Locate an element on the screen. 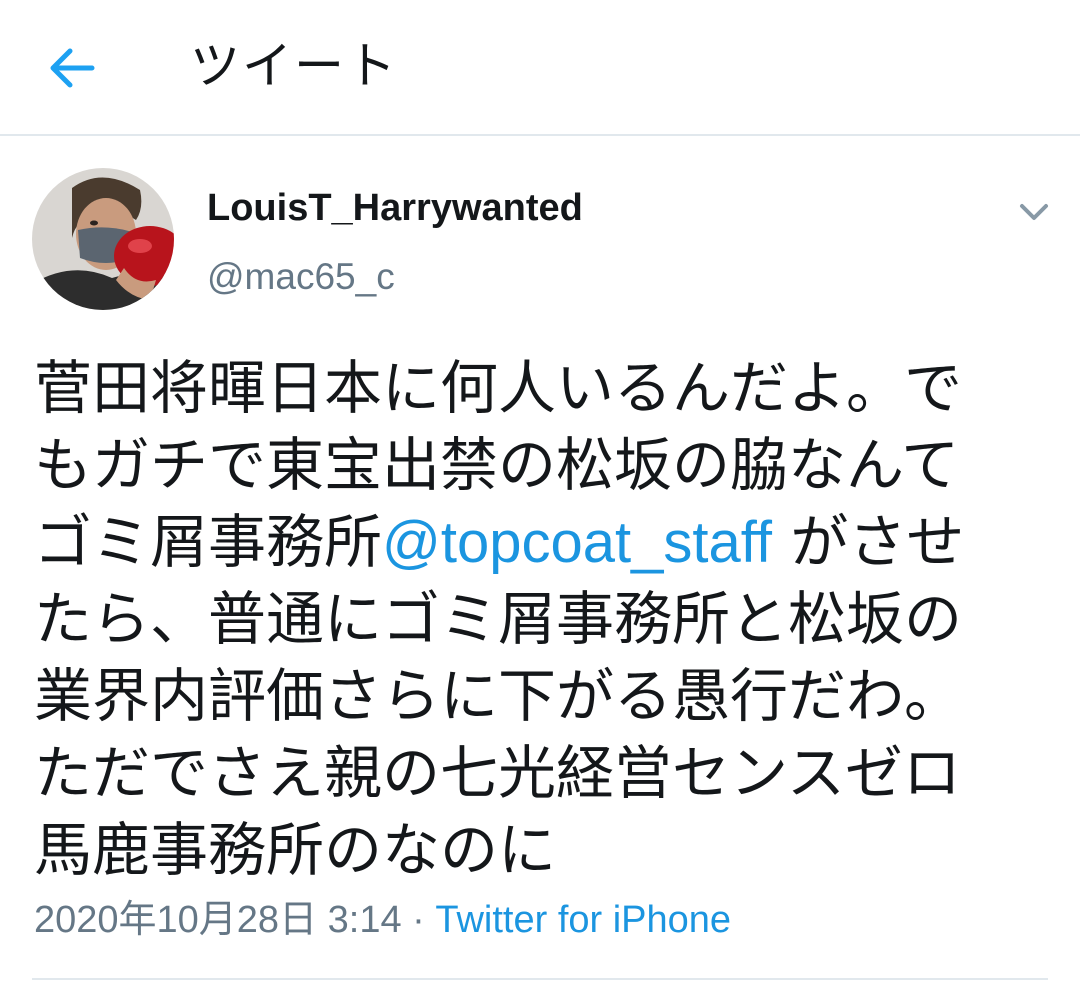 Image resolution: width=1080 pixels, height=986 pixels. chevron-down-icon is located at coordinates (1034, 212).